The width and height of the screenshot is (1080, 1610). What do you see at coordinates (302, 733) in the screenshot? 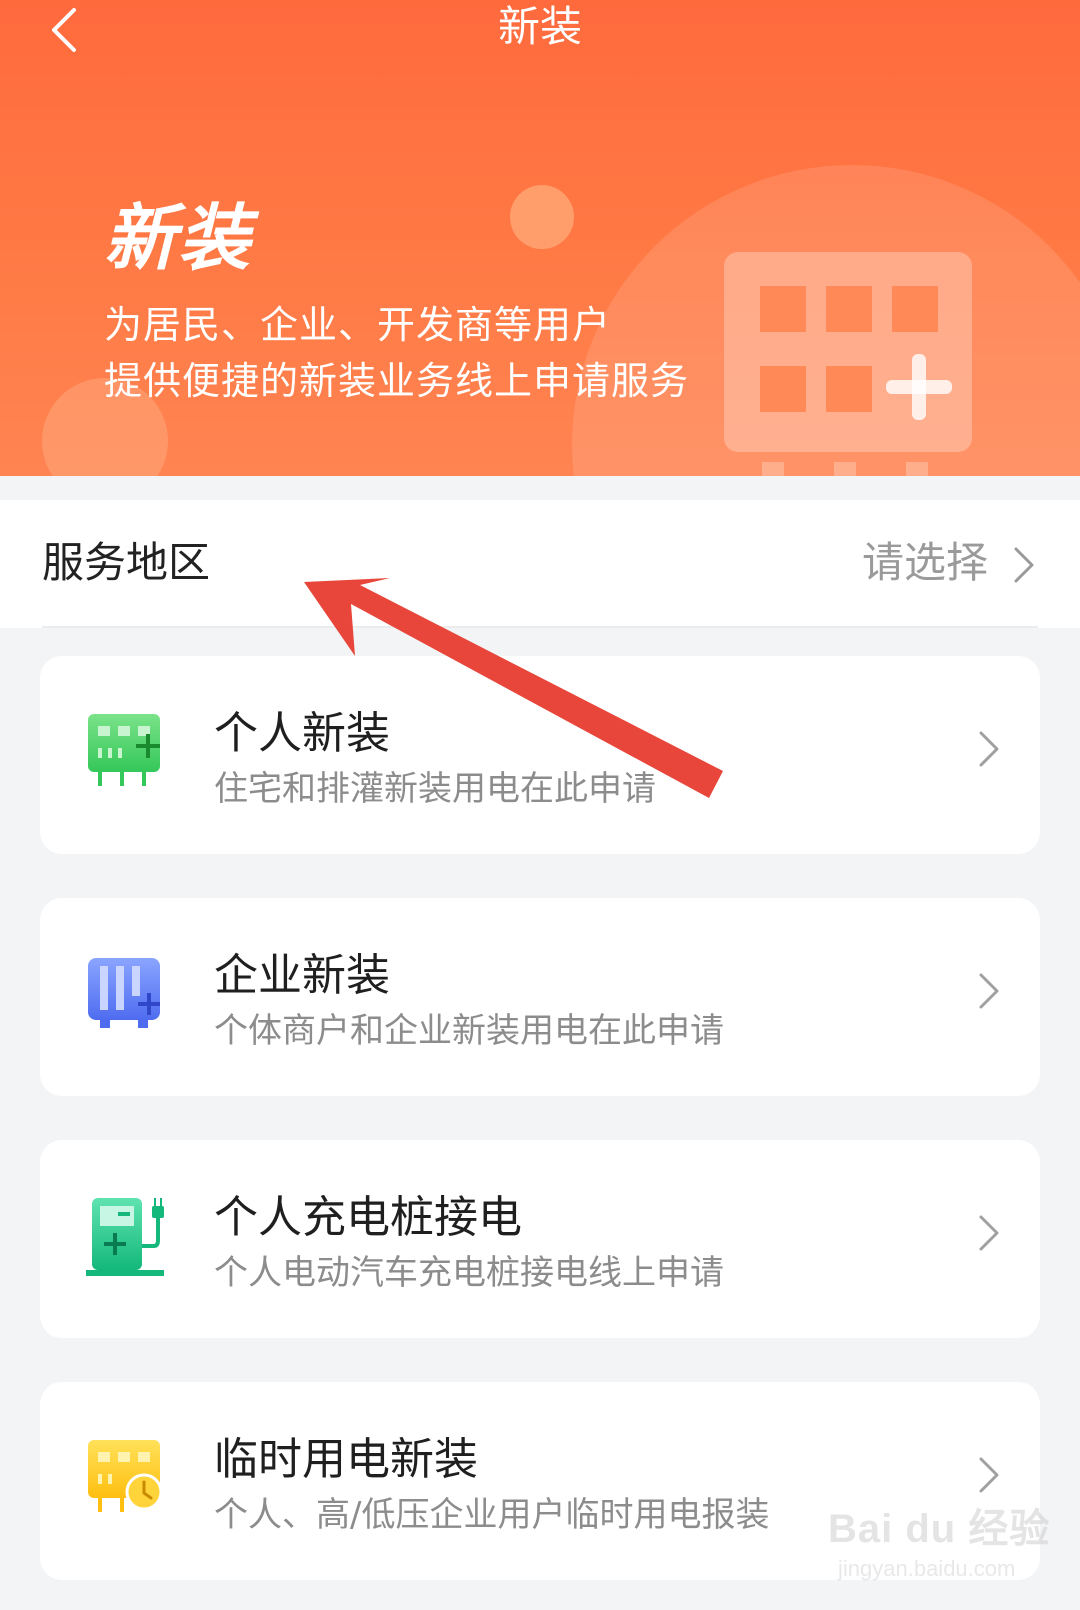
I see `card-title: 个人新装` at bounding box center [302, 733].